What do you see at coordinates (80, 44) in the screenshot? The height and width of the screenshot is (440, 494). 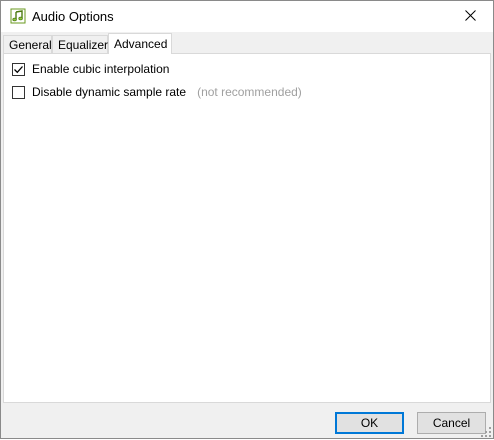 I see `tab-equalizer: Equalizer` at bounding box center [80, 44].